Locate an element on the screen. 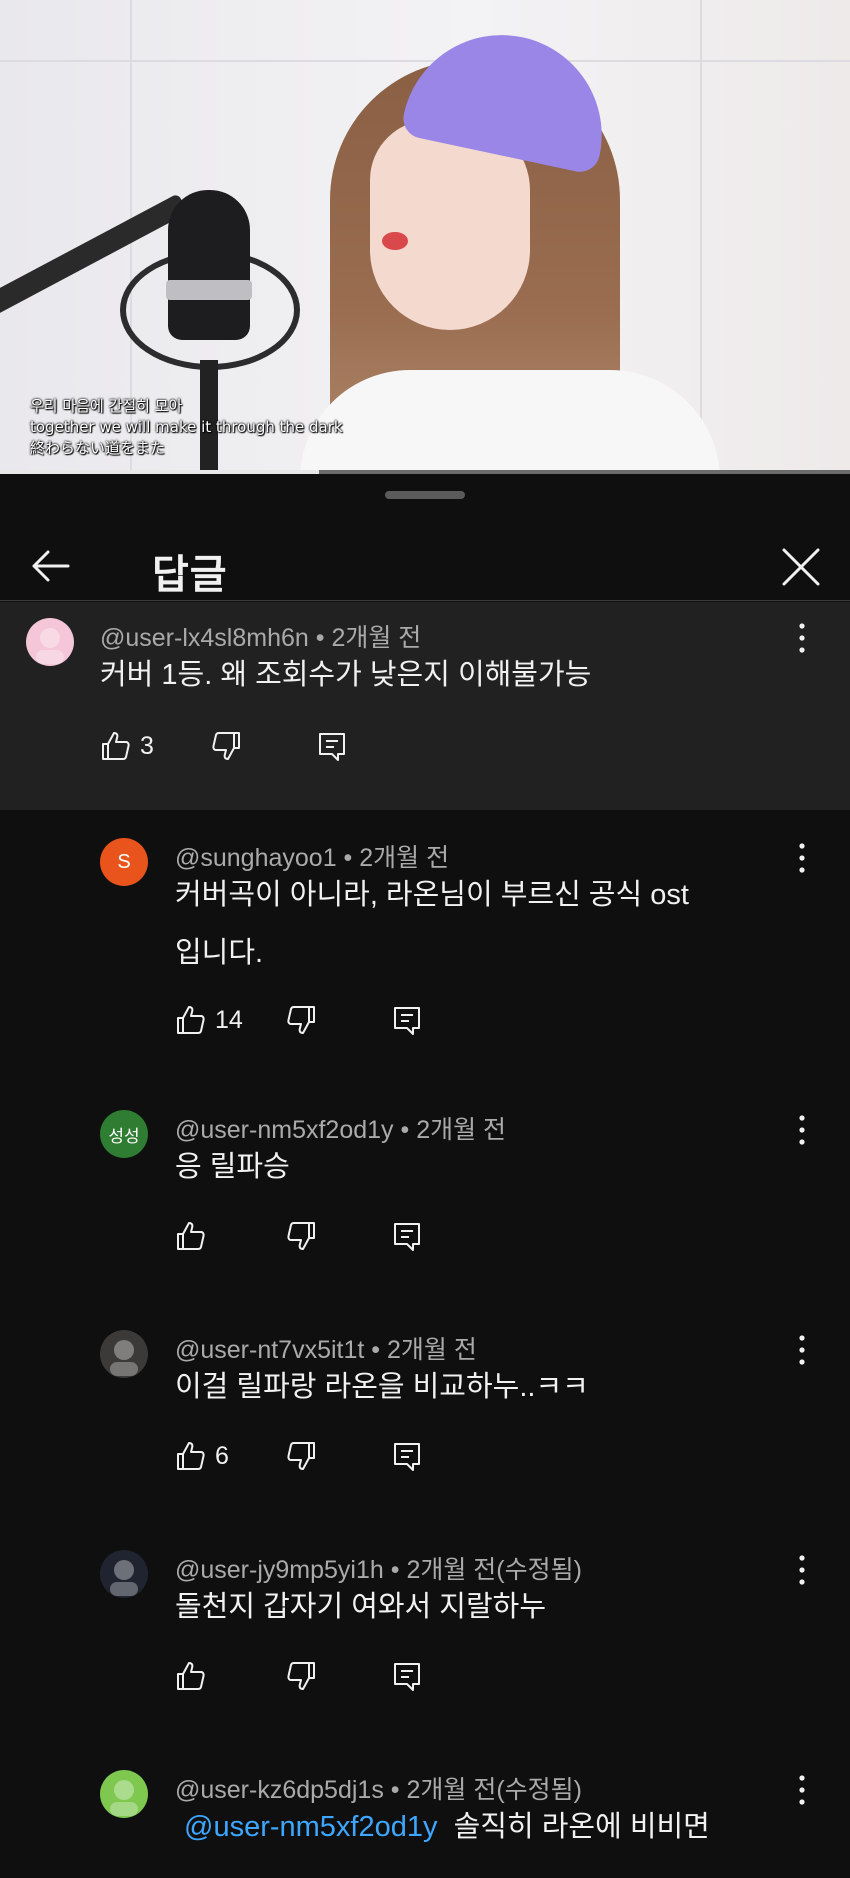 This screenshot has width=850, height=1878. back-button is located at coordinates (50, 566).